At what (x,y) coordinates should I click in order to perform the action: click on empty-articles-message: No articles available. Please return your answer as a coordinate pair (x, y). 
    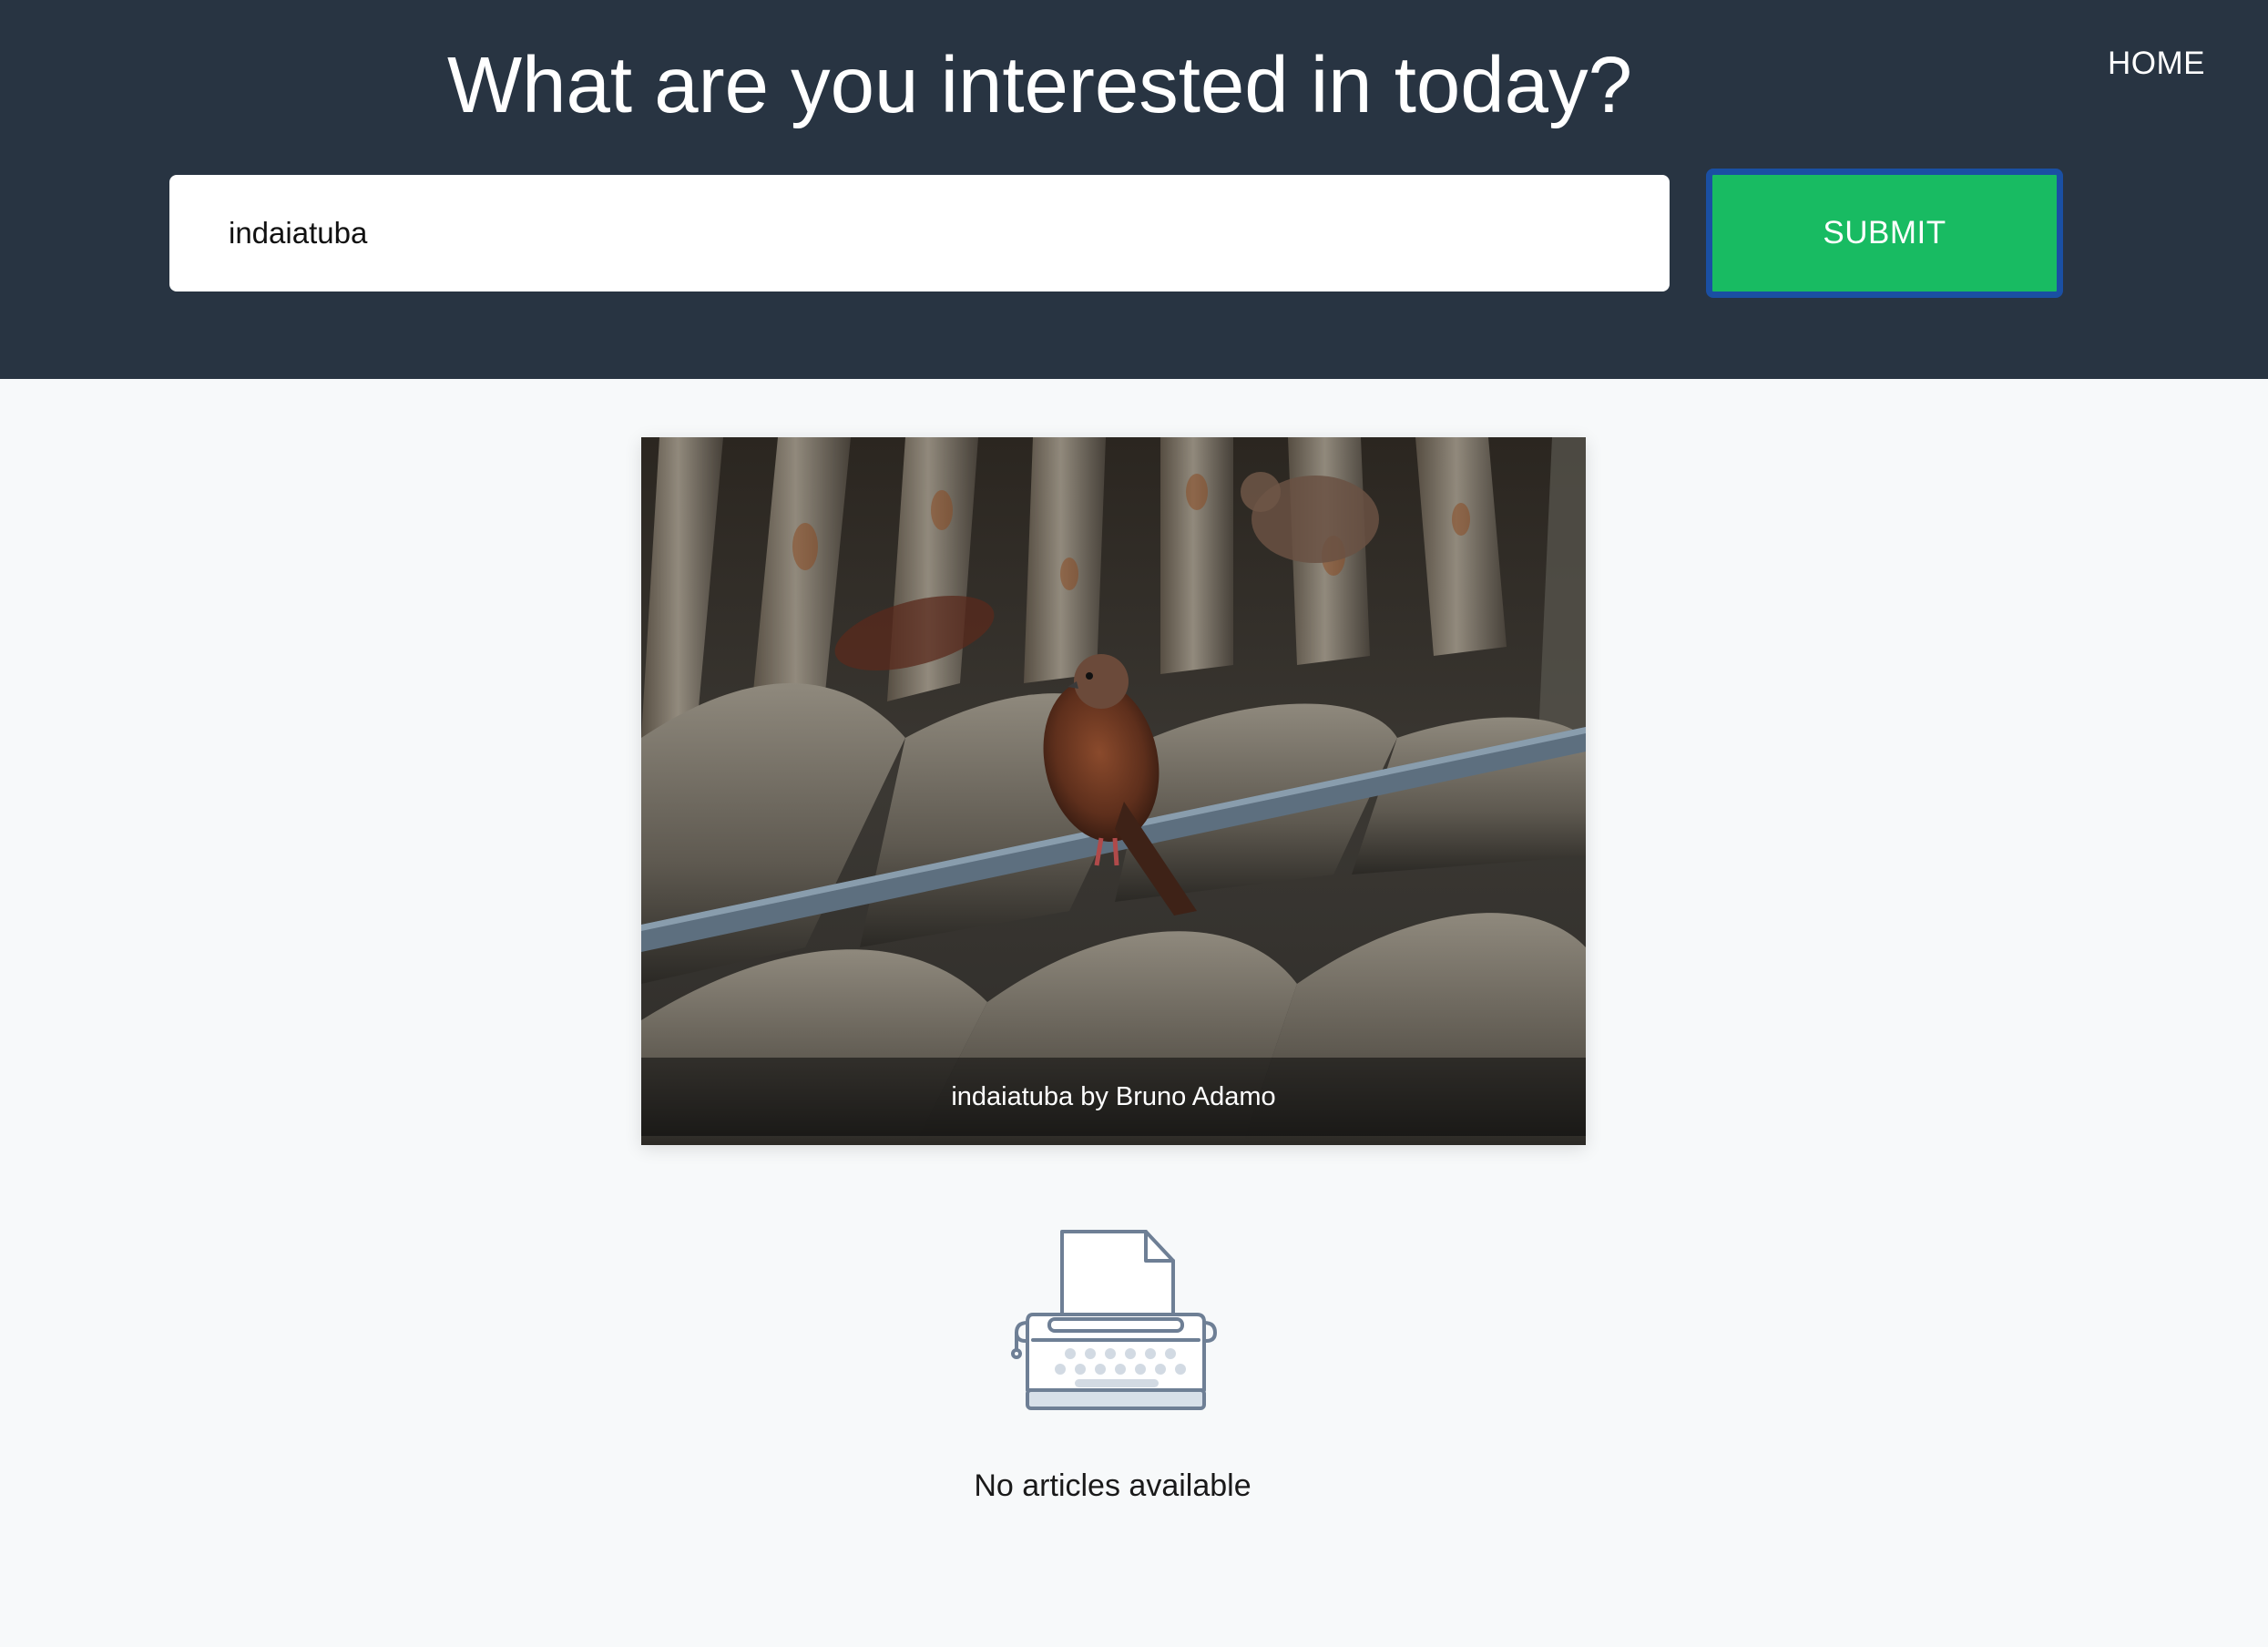
    Looking at the image, I should click on (1112, 1485).